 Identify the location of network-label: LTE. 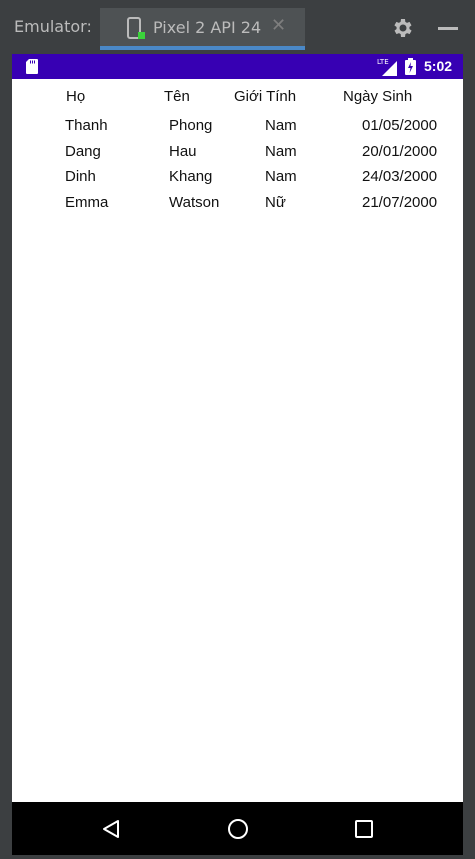
(383, 62).